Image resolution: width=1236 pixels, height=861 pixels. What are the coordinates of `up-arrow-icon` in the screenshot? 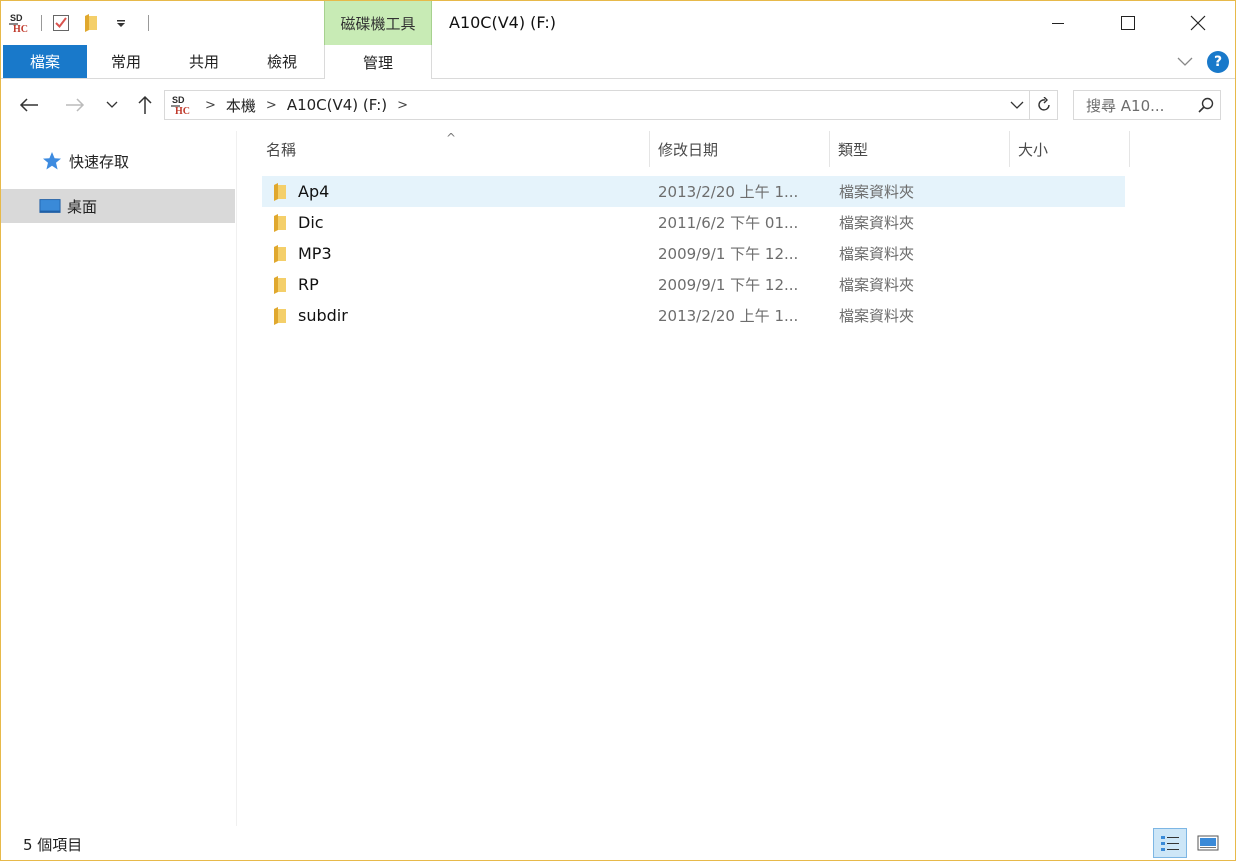 It's located at (145, 104).